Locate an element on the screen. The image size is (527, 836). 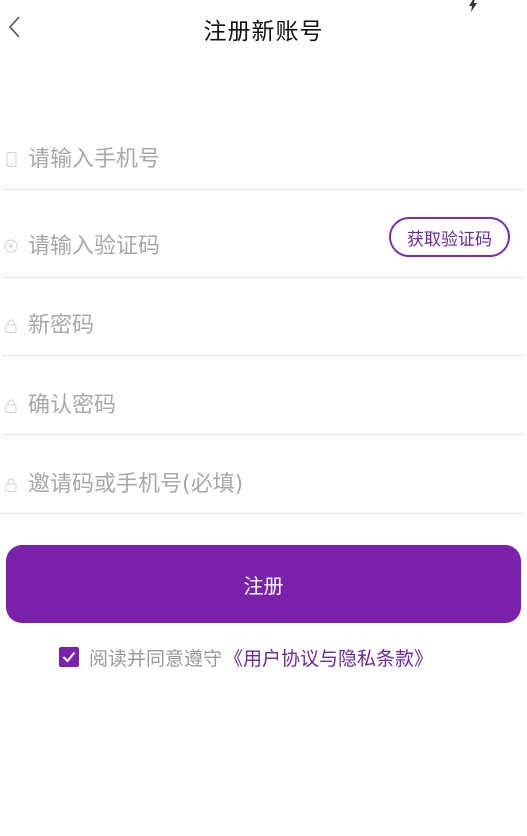
agreement-row: 阅读并同意遵守 《用户协议与隐私条款》 is located at coordinates (246, 657).